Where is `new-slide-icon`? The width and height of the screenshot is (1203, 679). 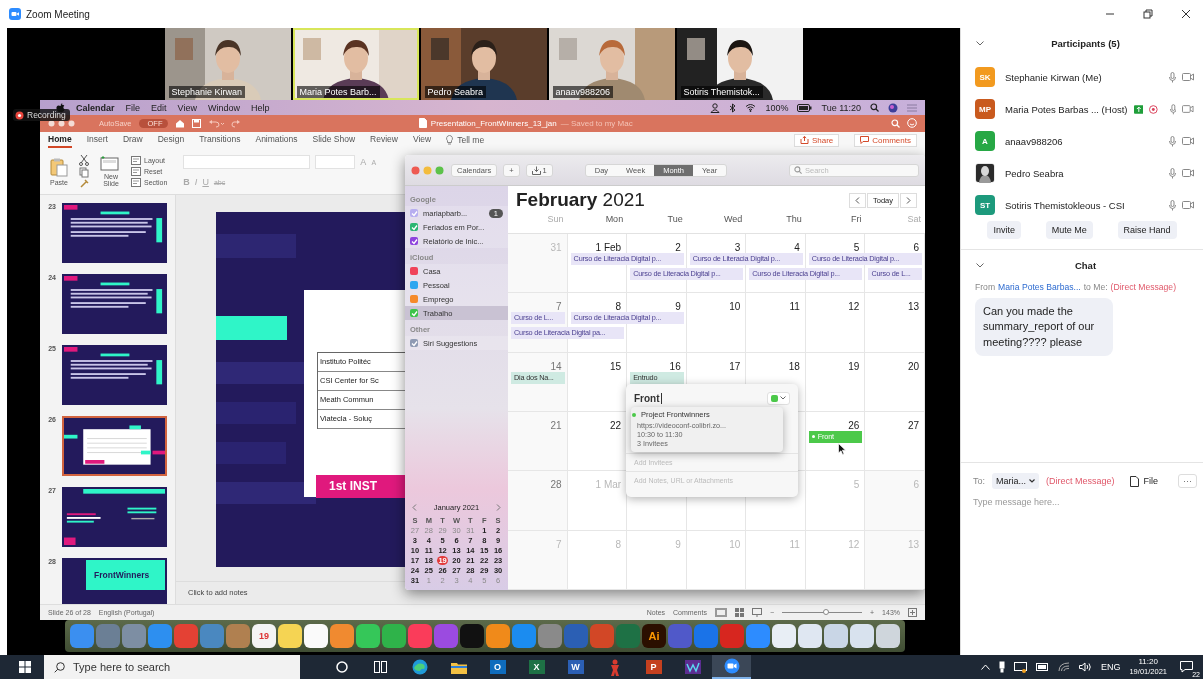 new-slide-icon is located at coordinates (111, 162).